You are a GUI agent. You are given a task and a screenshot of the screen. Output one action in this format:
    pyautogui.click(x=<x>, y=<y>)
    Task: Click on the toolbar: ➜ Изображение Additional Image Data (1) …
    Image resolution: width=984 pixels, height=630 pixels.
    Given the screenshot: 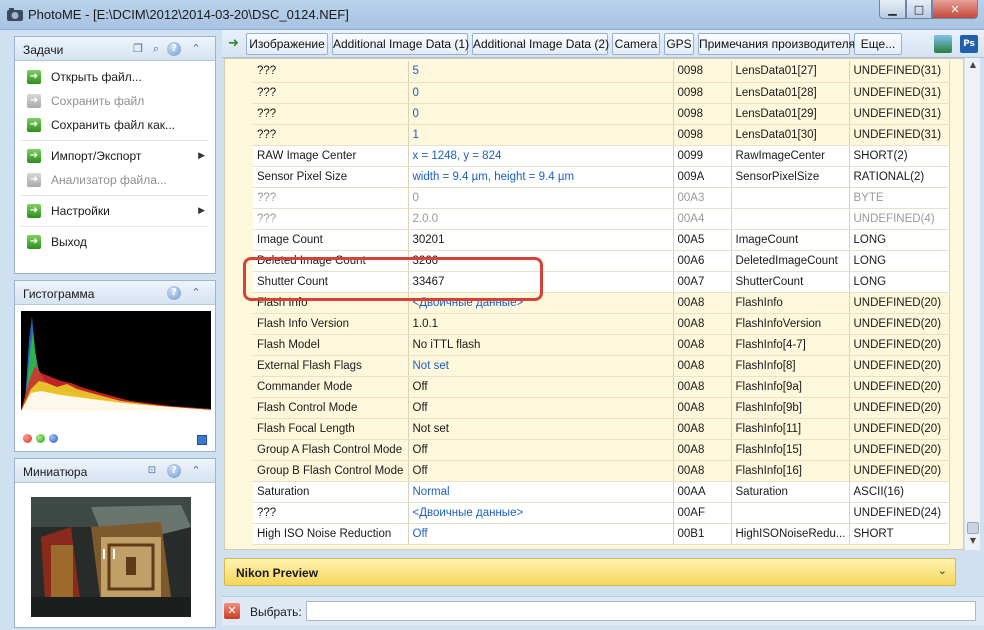 What is the action you would take?
    pyautogui.click(x=603, y=44)
    